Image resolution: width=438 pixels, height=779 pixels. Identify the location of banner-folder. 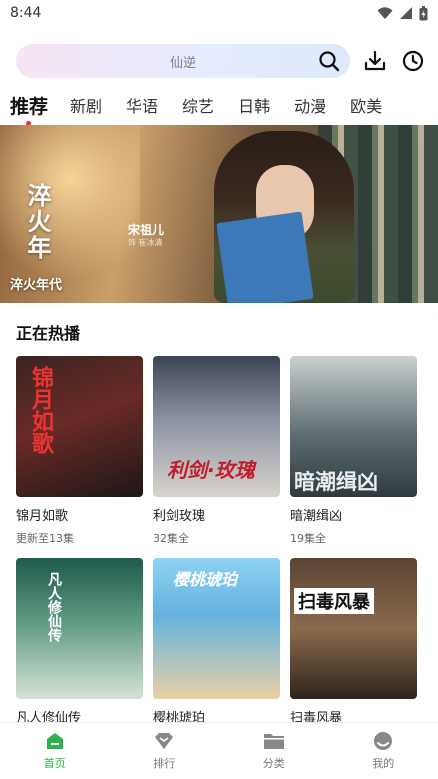
(265, 257).